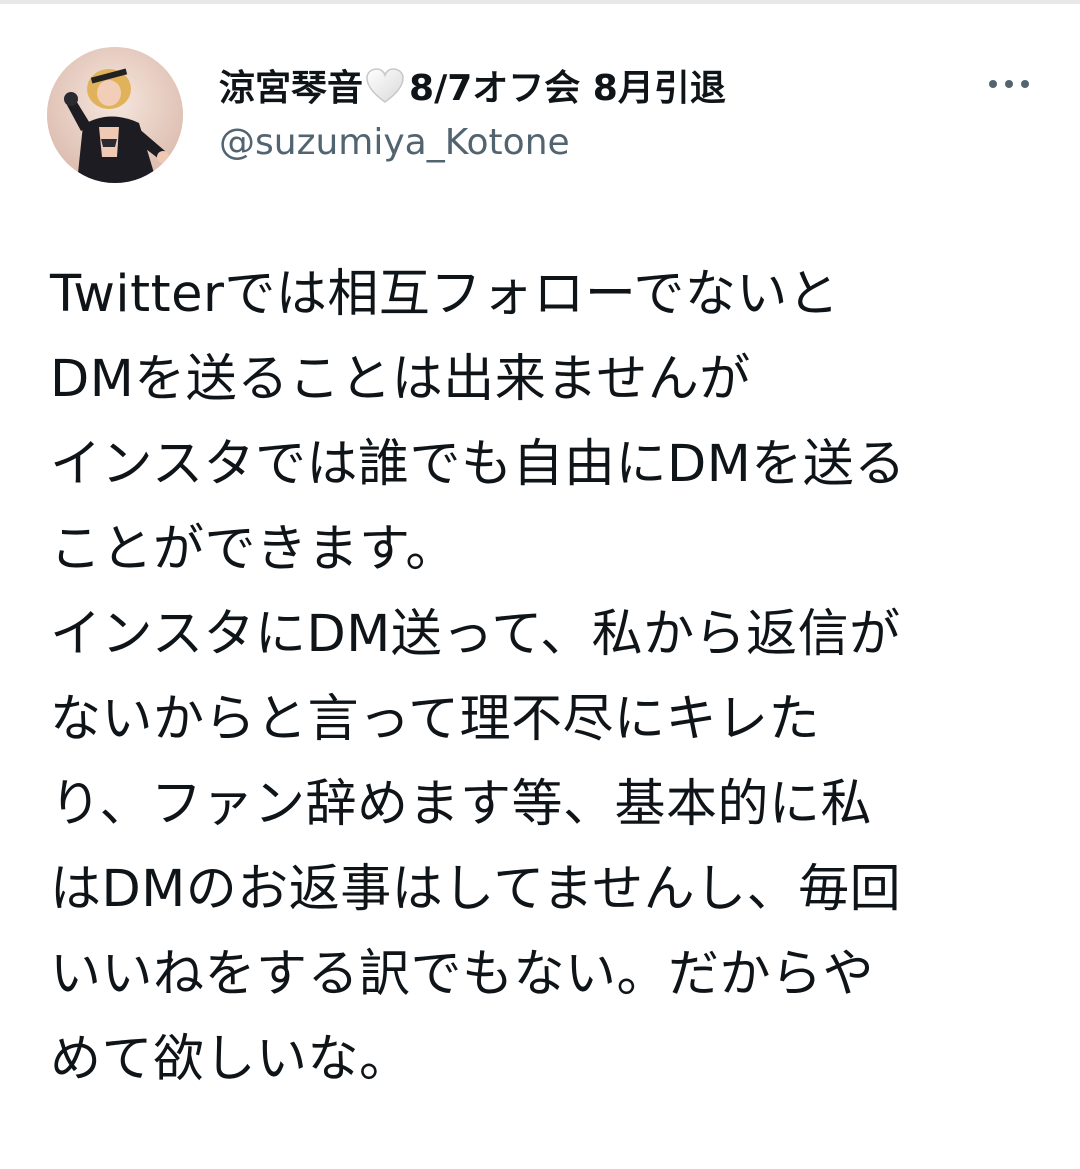 Image resolution: width=1080 pixels, height=1169 pixels. Describe the element at coordinates (291, 85) in the screenshot. I see `display-name: 涼宮琴音` at that location.